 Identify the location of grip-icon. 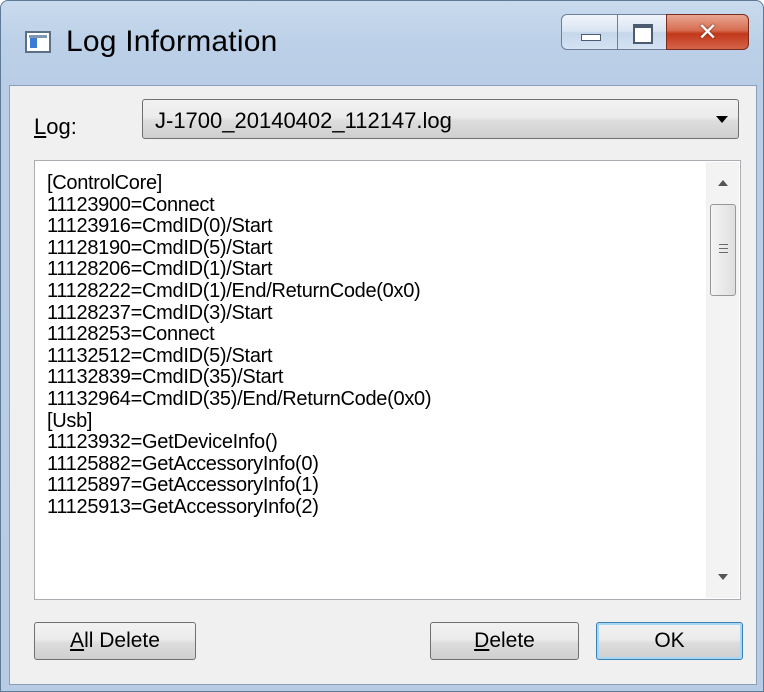
(723, 250).